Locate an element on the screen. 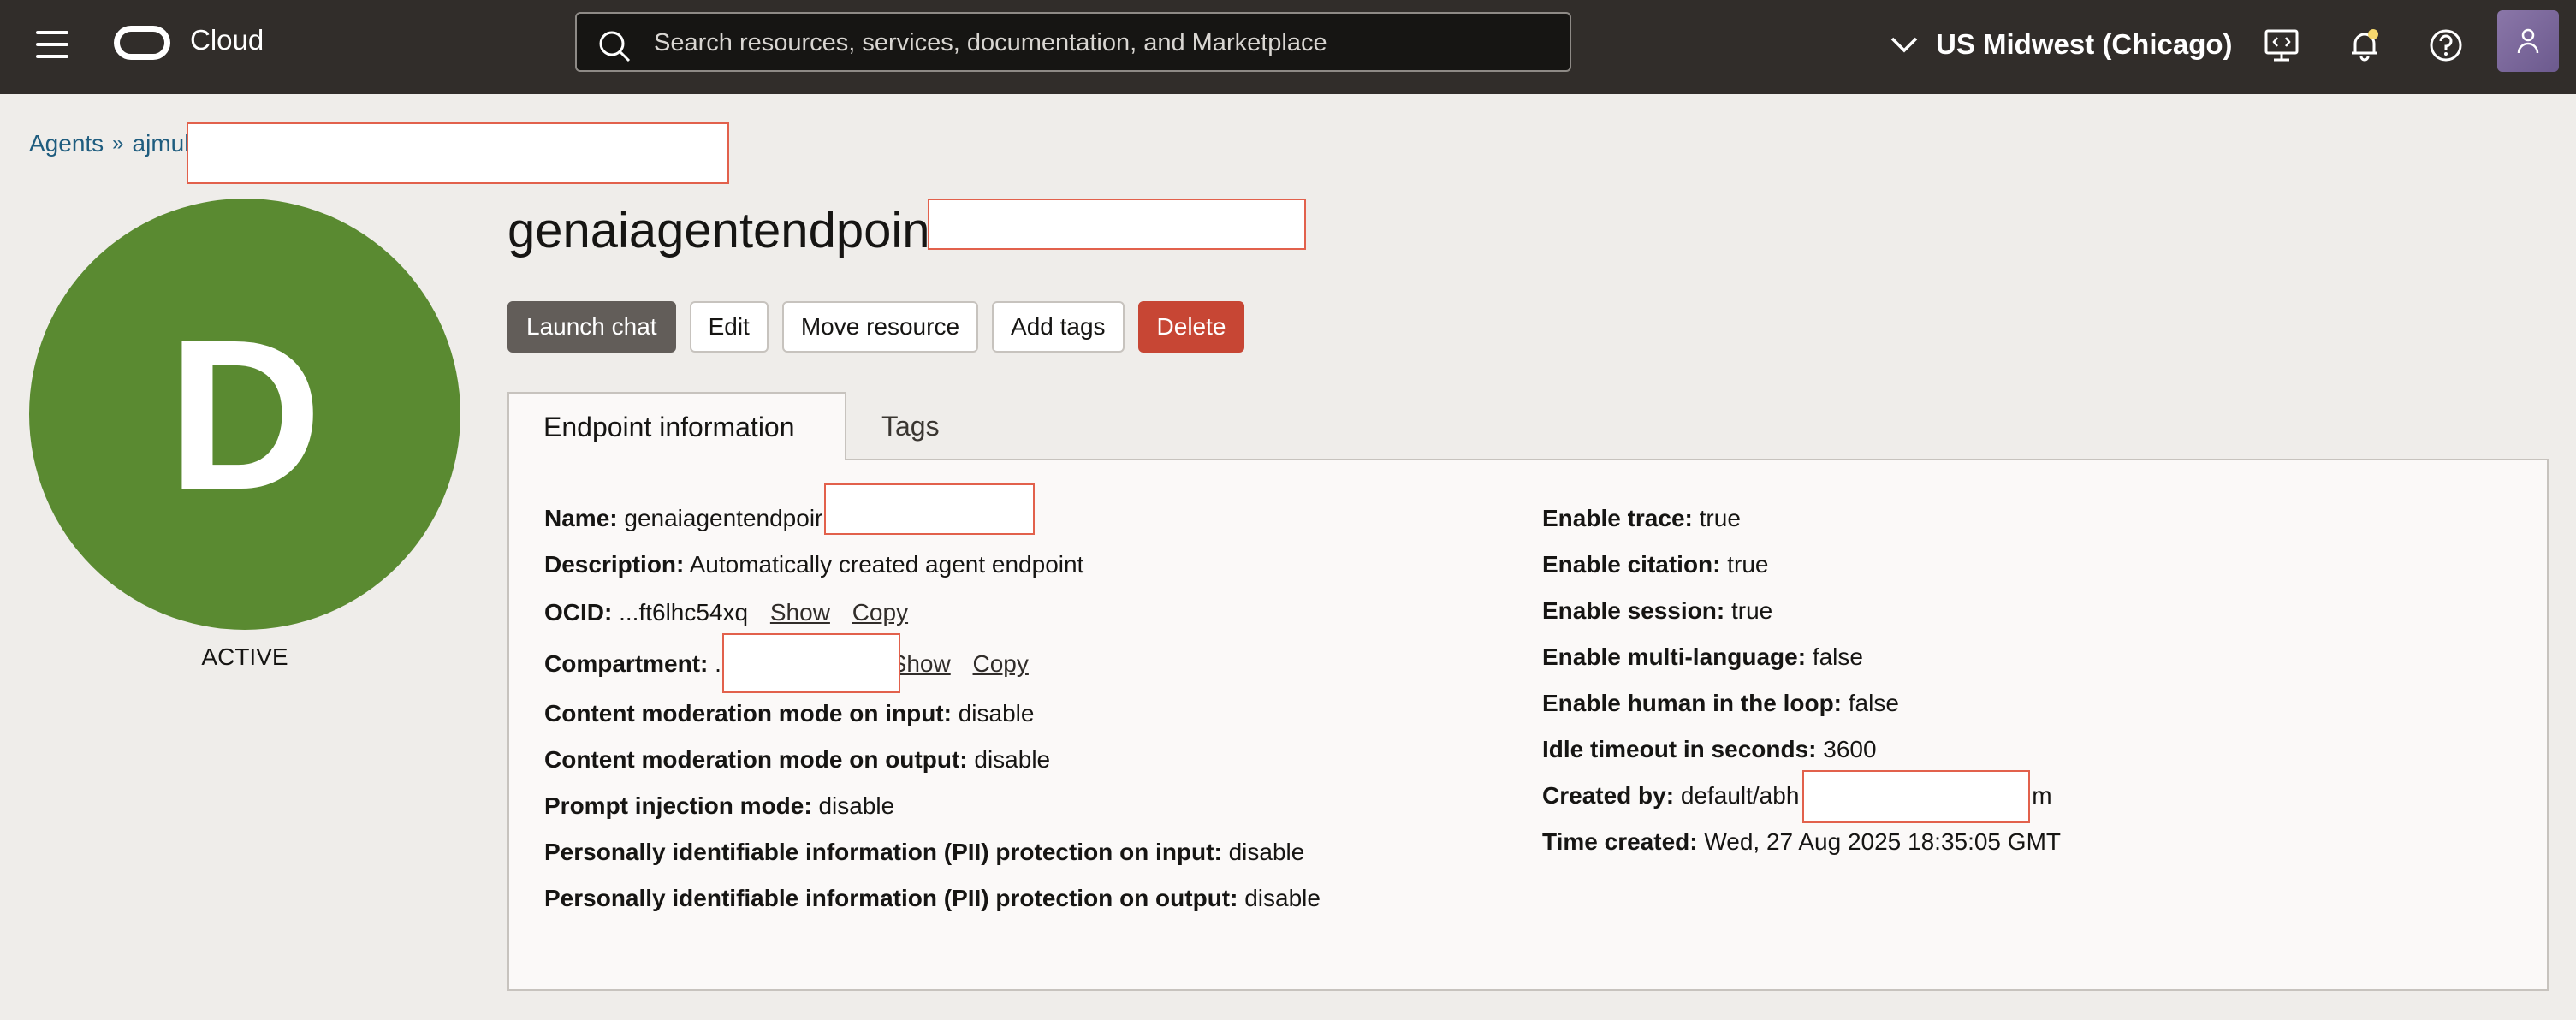  enable-citation-row: Enable citation: true is located at coordinates (1655, 565).